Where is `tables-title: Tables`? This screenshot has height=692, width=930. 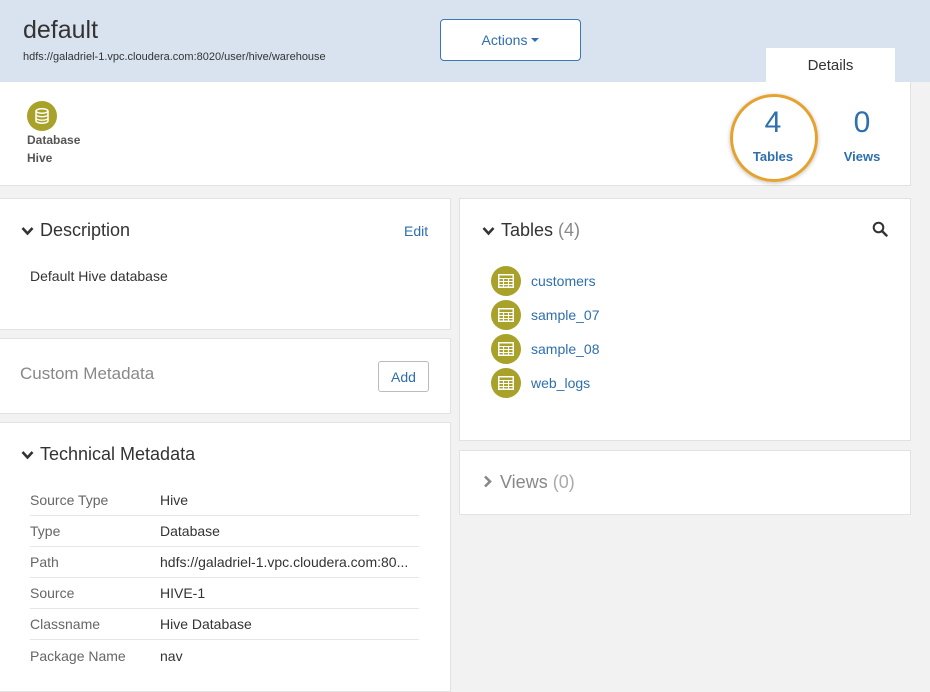 tables-title: Tables is located at coordinates (527, 230).